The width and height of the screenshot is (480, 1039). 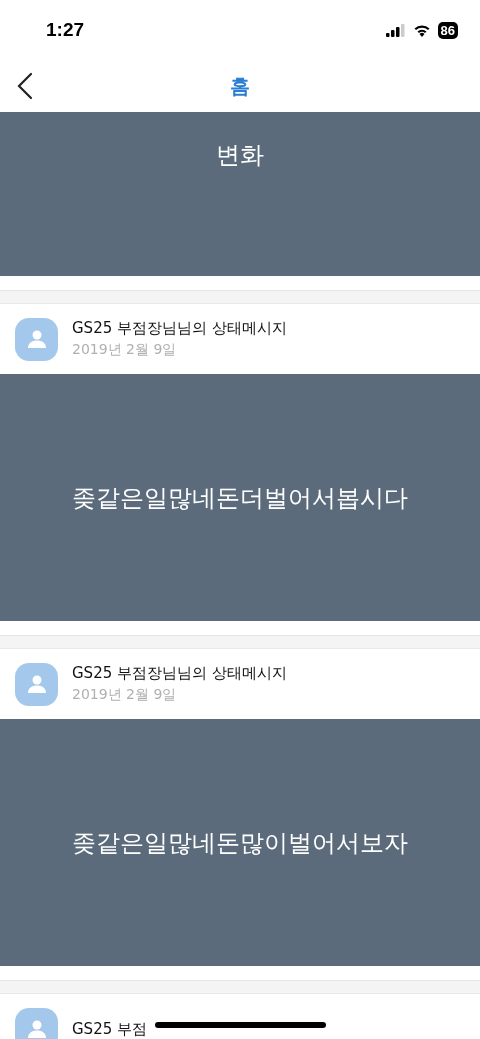 What do you see at coordinates (240, 155) in the screenshot?
I see `status-message: 변화` at bounding box center [240, 155].